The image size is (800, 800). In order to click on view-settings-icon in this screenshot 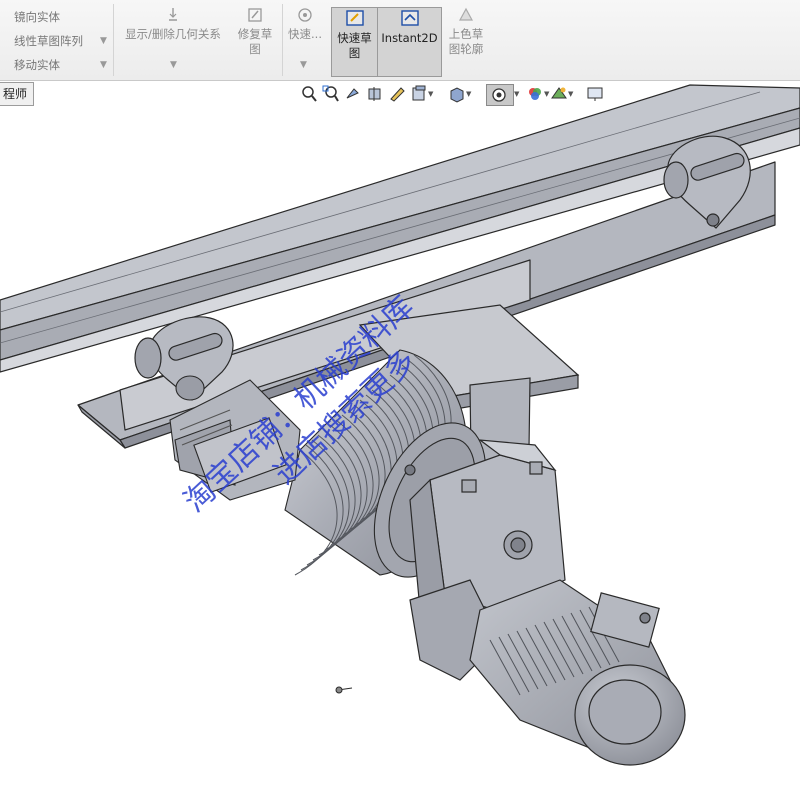, I will do `click(595, 94)`.